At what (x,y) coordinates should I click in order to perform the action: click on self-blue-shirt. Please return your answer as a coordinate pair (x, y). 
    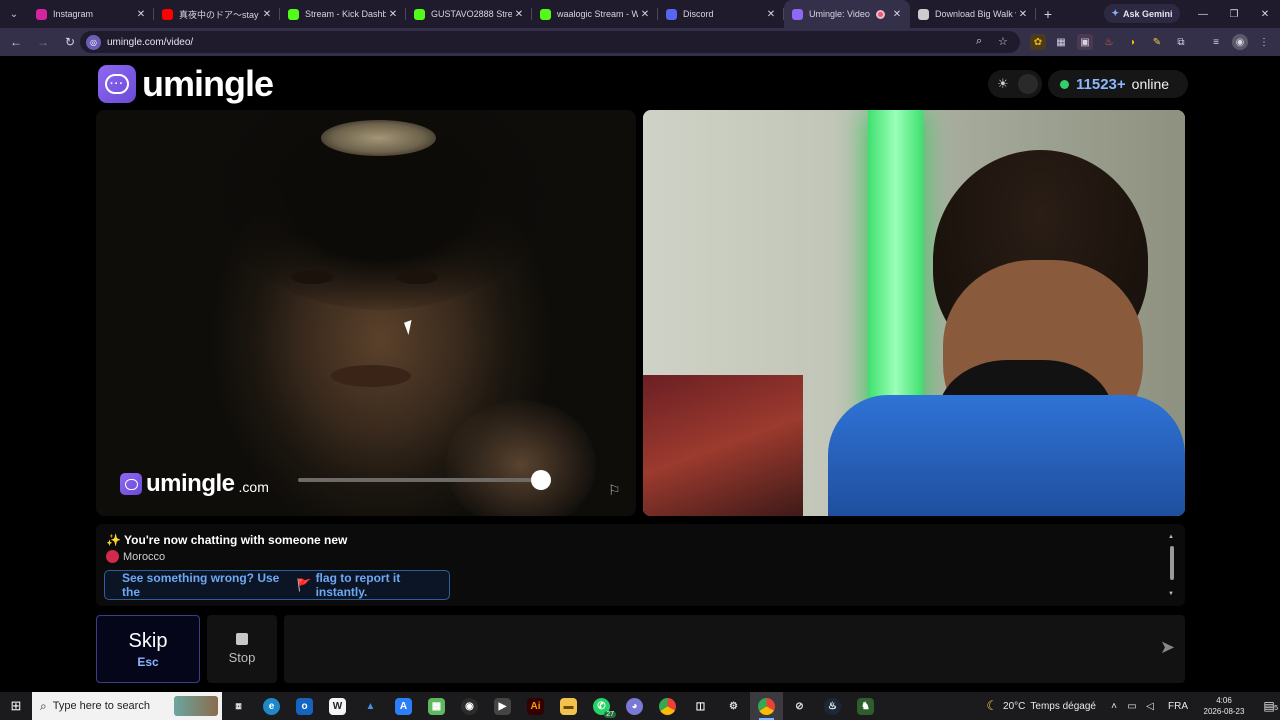
    Looking at the image, I should click on (1006, 455).